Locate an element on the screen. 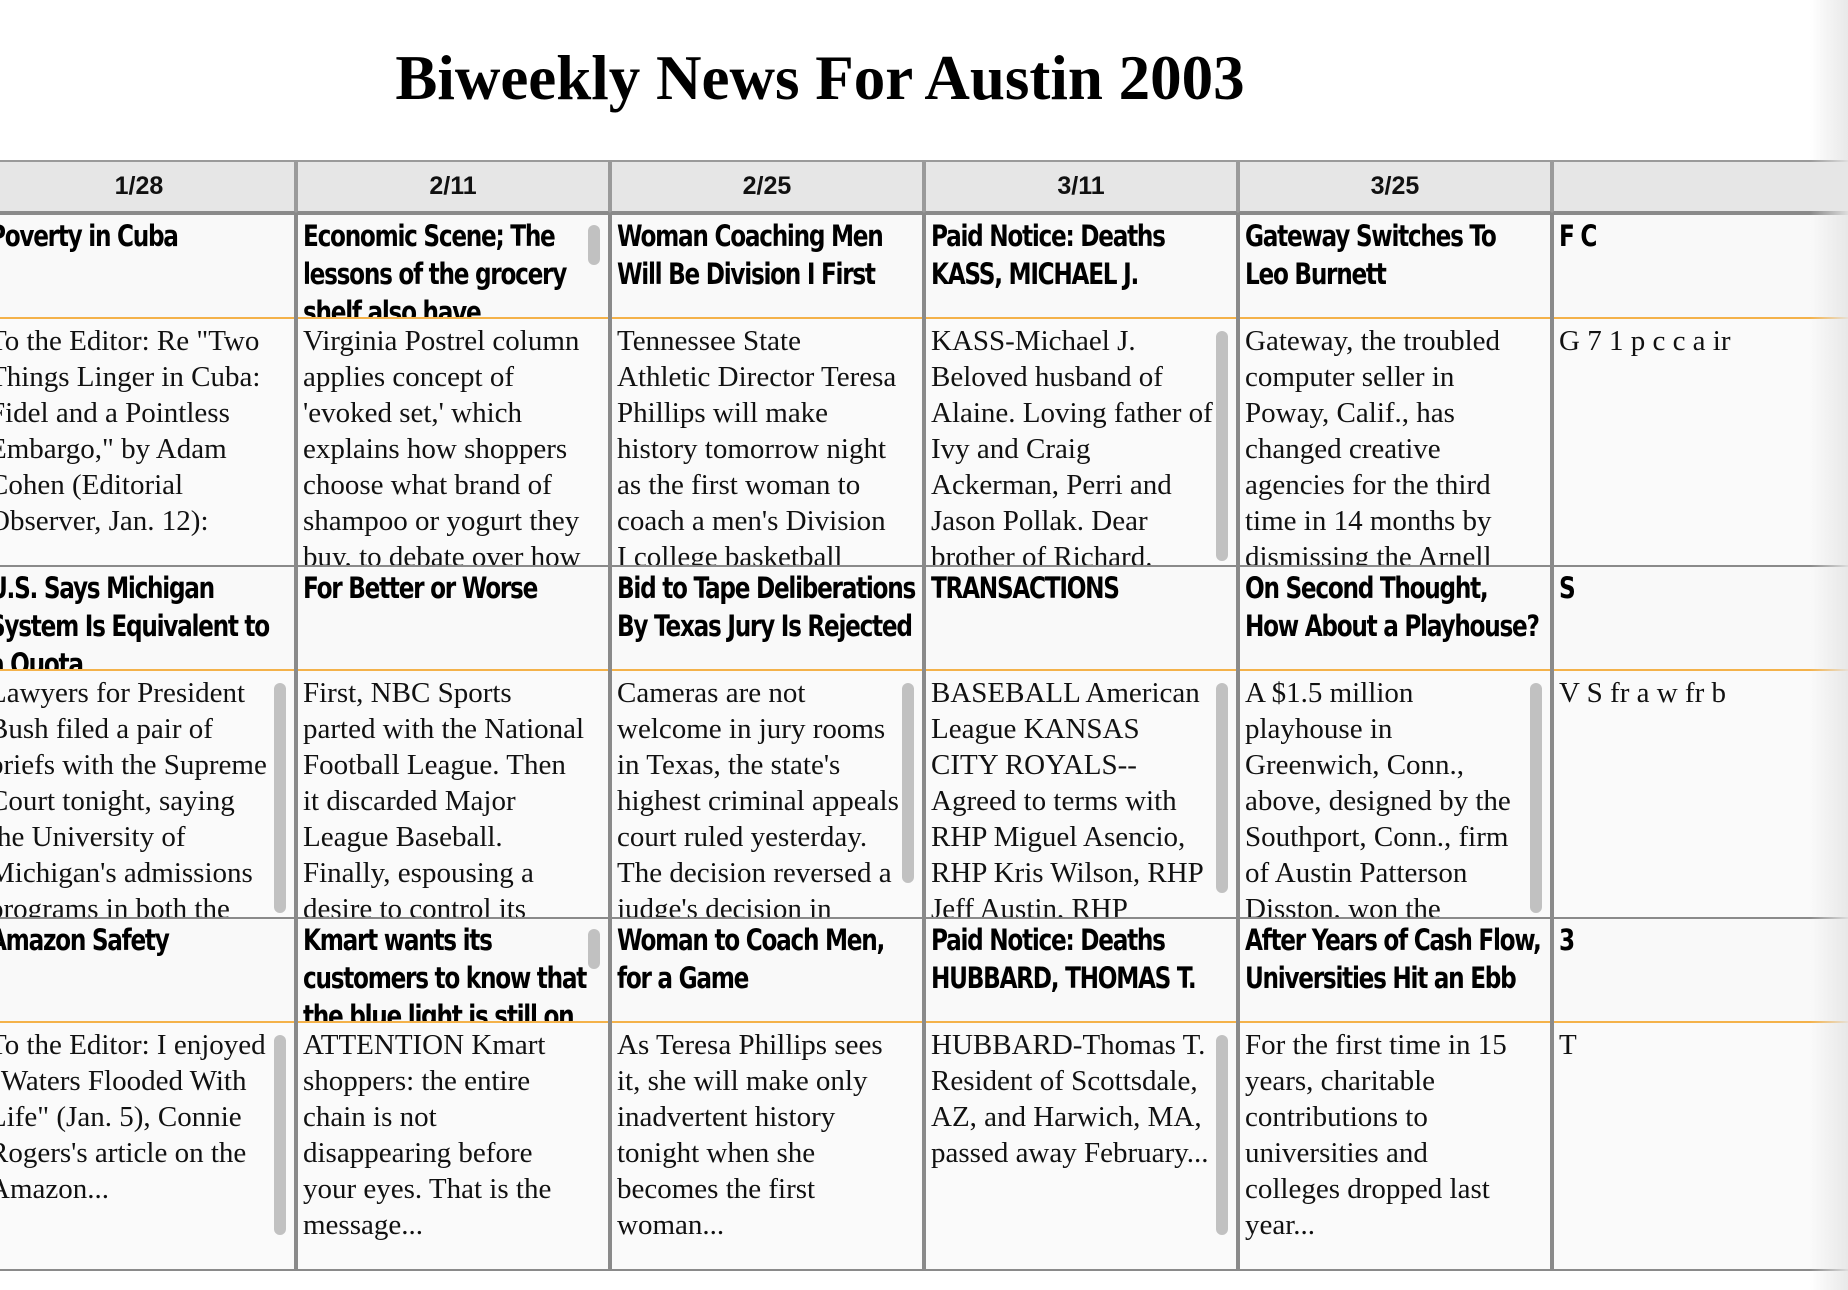 The image size is (1848, 1290). news-cell: F C G 7 1 p c c a ir is located at coordinates (1700, 390).